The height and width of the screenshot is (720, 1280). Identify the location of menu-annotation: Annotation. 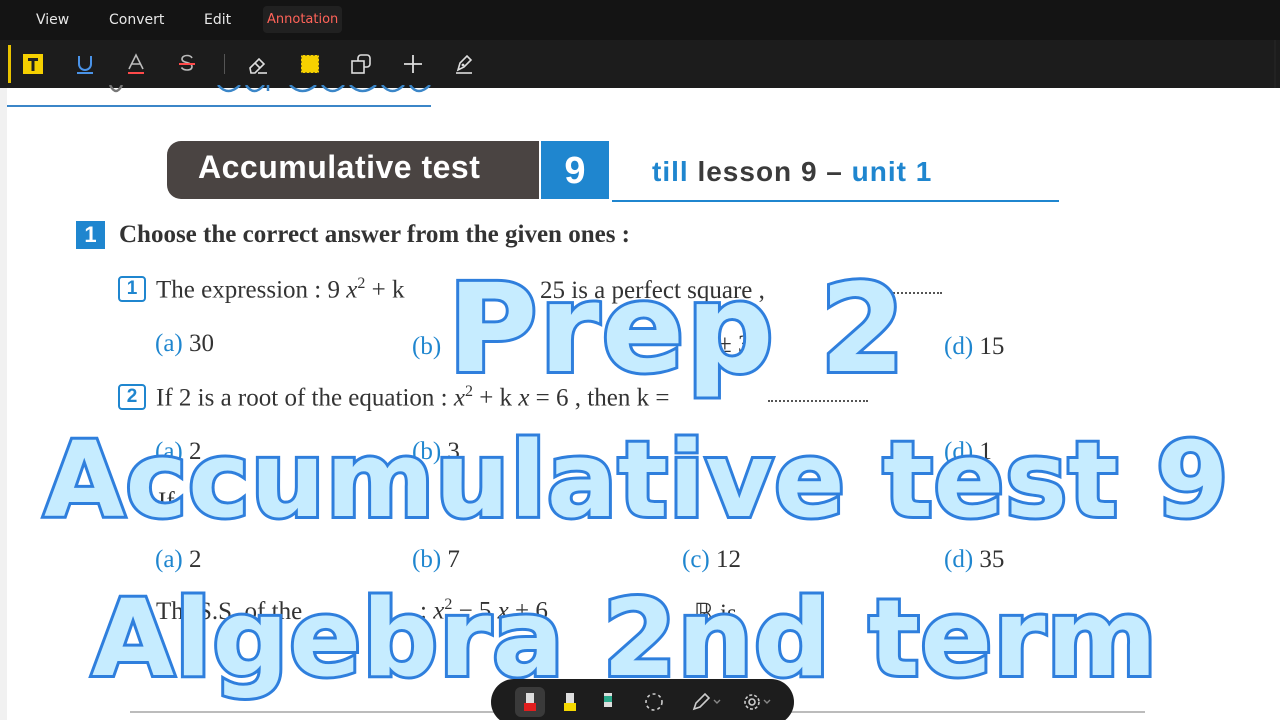
(302, 19).